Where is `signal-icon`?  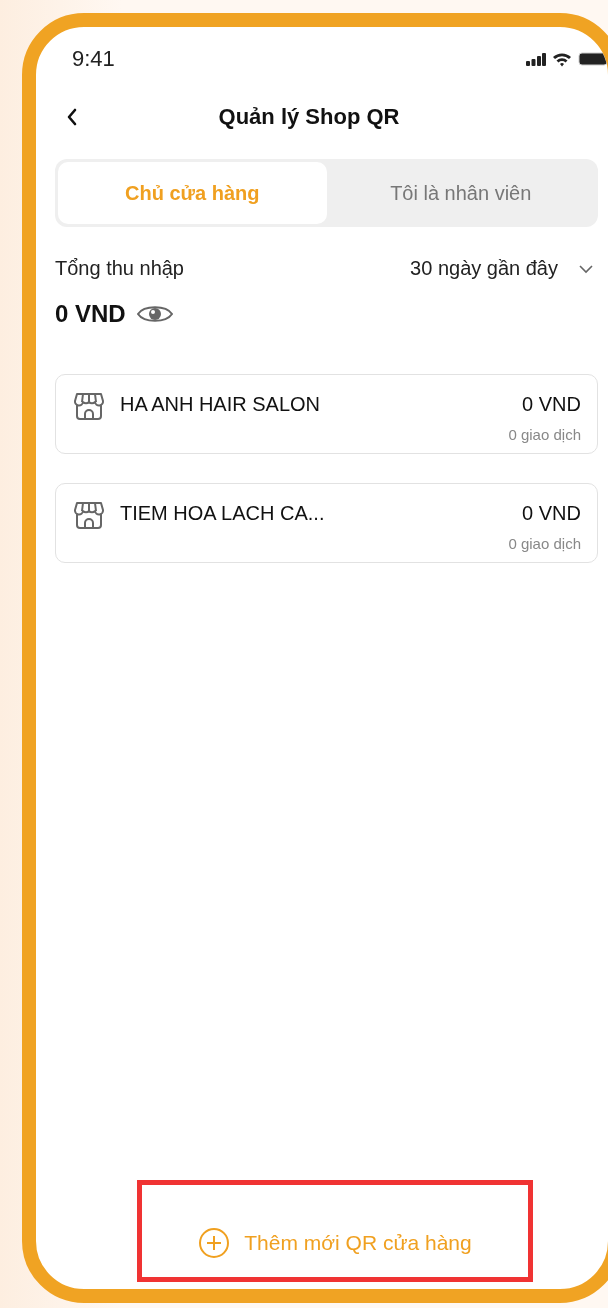
signal-icon is located at coordinates (536, 59).